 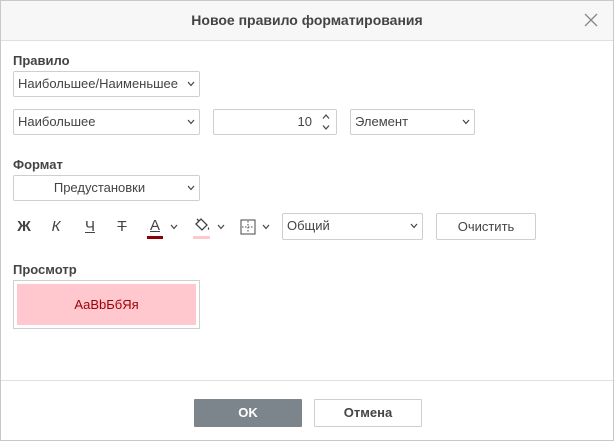 What do you see at coordinates (275, 122) in the screenshot?
I see `rule-count-stepper: 10` at bounding box center [275, 122].